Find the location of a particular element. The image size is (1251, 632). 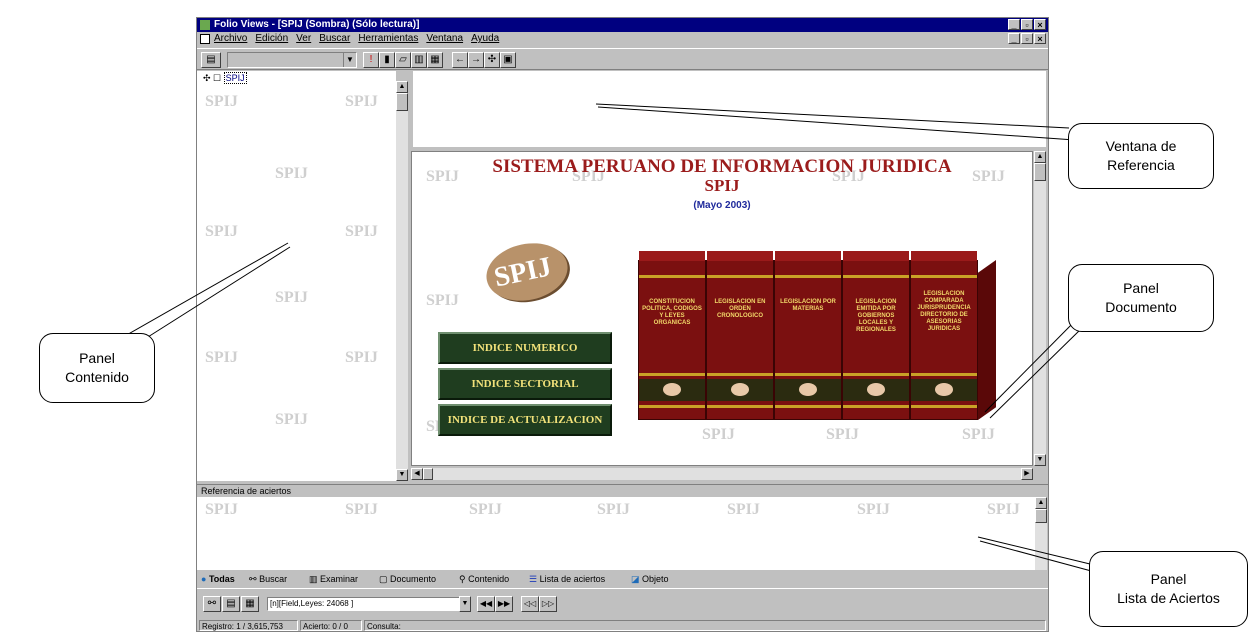

expand-icon: ✣ ☐ is located at coordinates (212, 78).